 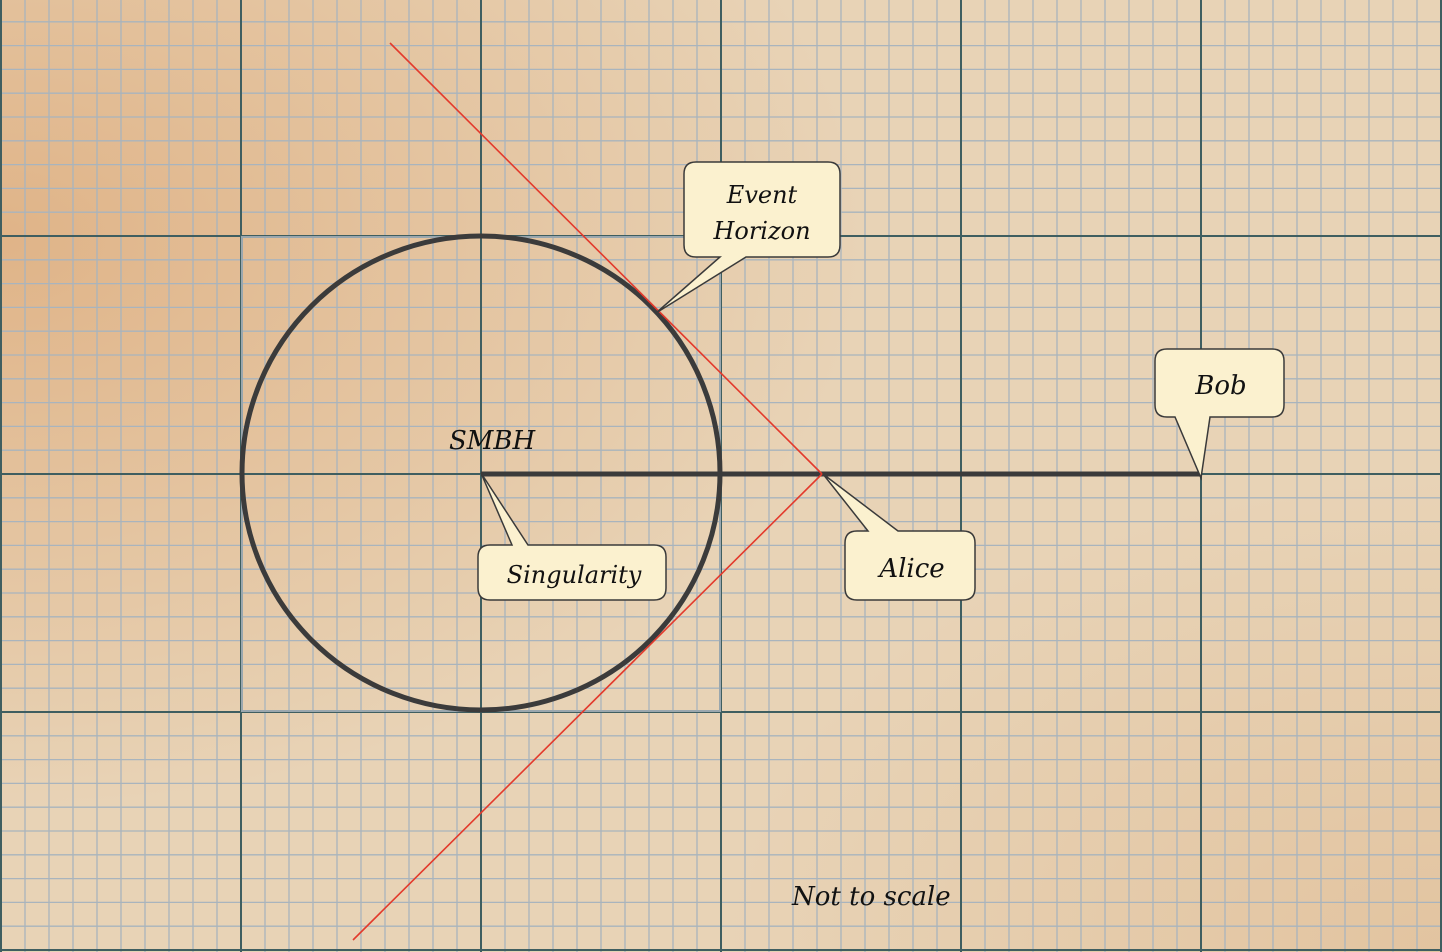 I want to click on event-horizon-label-line2: Horizon, so click(x=761, y=231).